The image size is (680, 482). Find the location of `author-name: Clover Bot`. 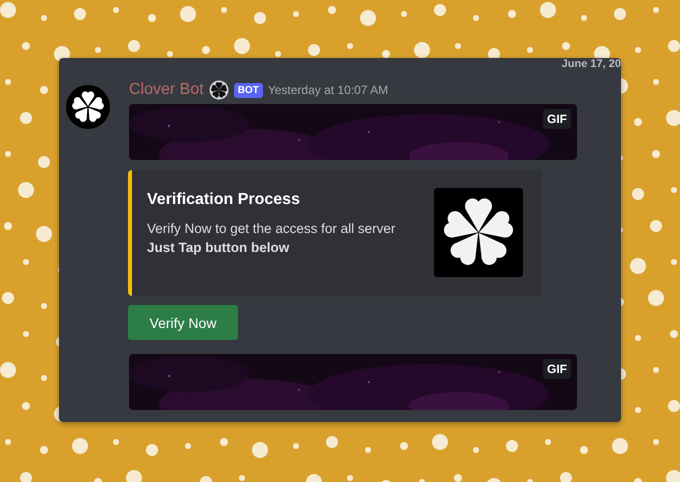

author-name: Clover Bot is located at coordinates (166, 90).